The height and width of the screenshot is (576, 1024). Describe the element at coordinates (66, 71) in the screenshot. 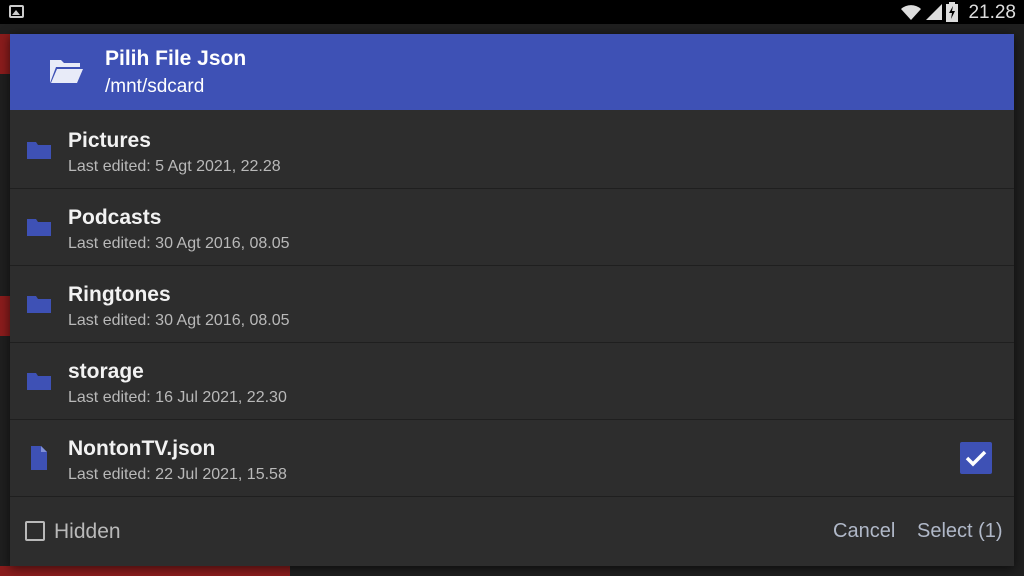

I see `folder-open-icon` at that location.